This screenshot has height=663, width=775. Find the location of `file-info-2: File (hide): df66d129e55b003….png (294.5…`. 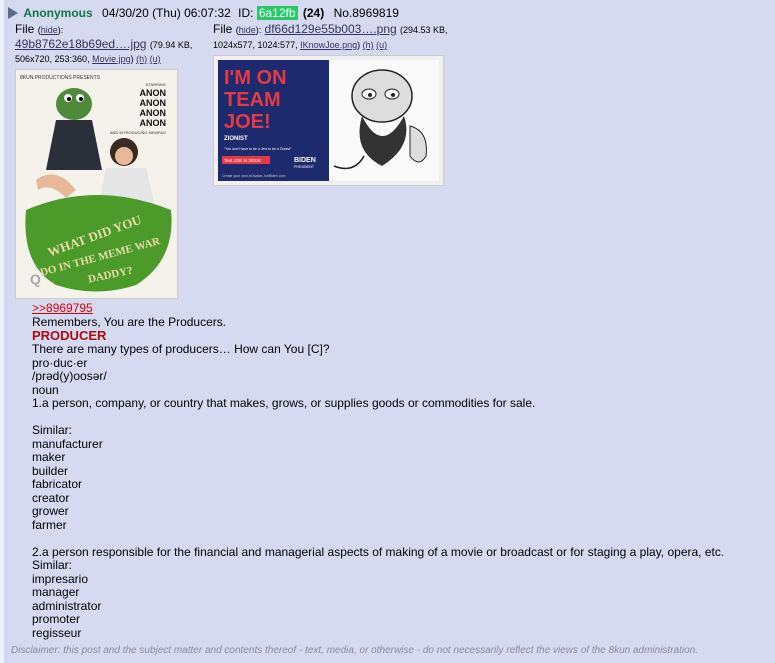

file-info-2: File (hide): df66d129e55b003….png (294.5… is located at coordinates (330, 36).